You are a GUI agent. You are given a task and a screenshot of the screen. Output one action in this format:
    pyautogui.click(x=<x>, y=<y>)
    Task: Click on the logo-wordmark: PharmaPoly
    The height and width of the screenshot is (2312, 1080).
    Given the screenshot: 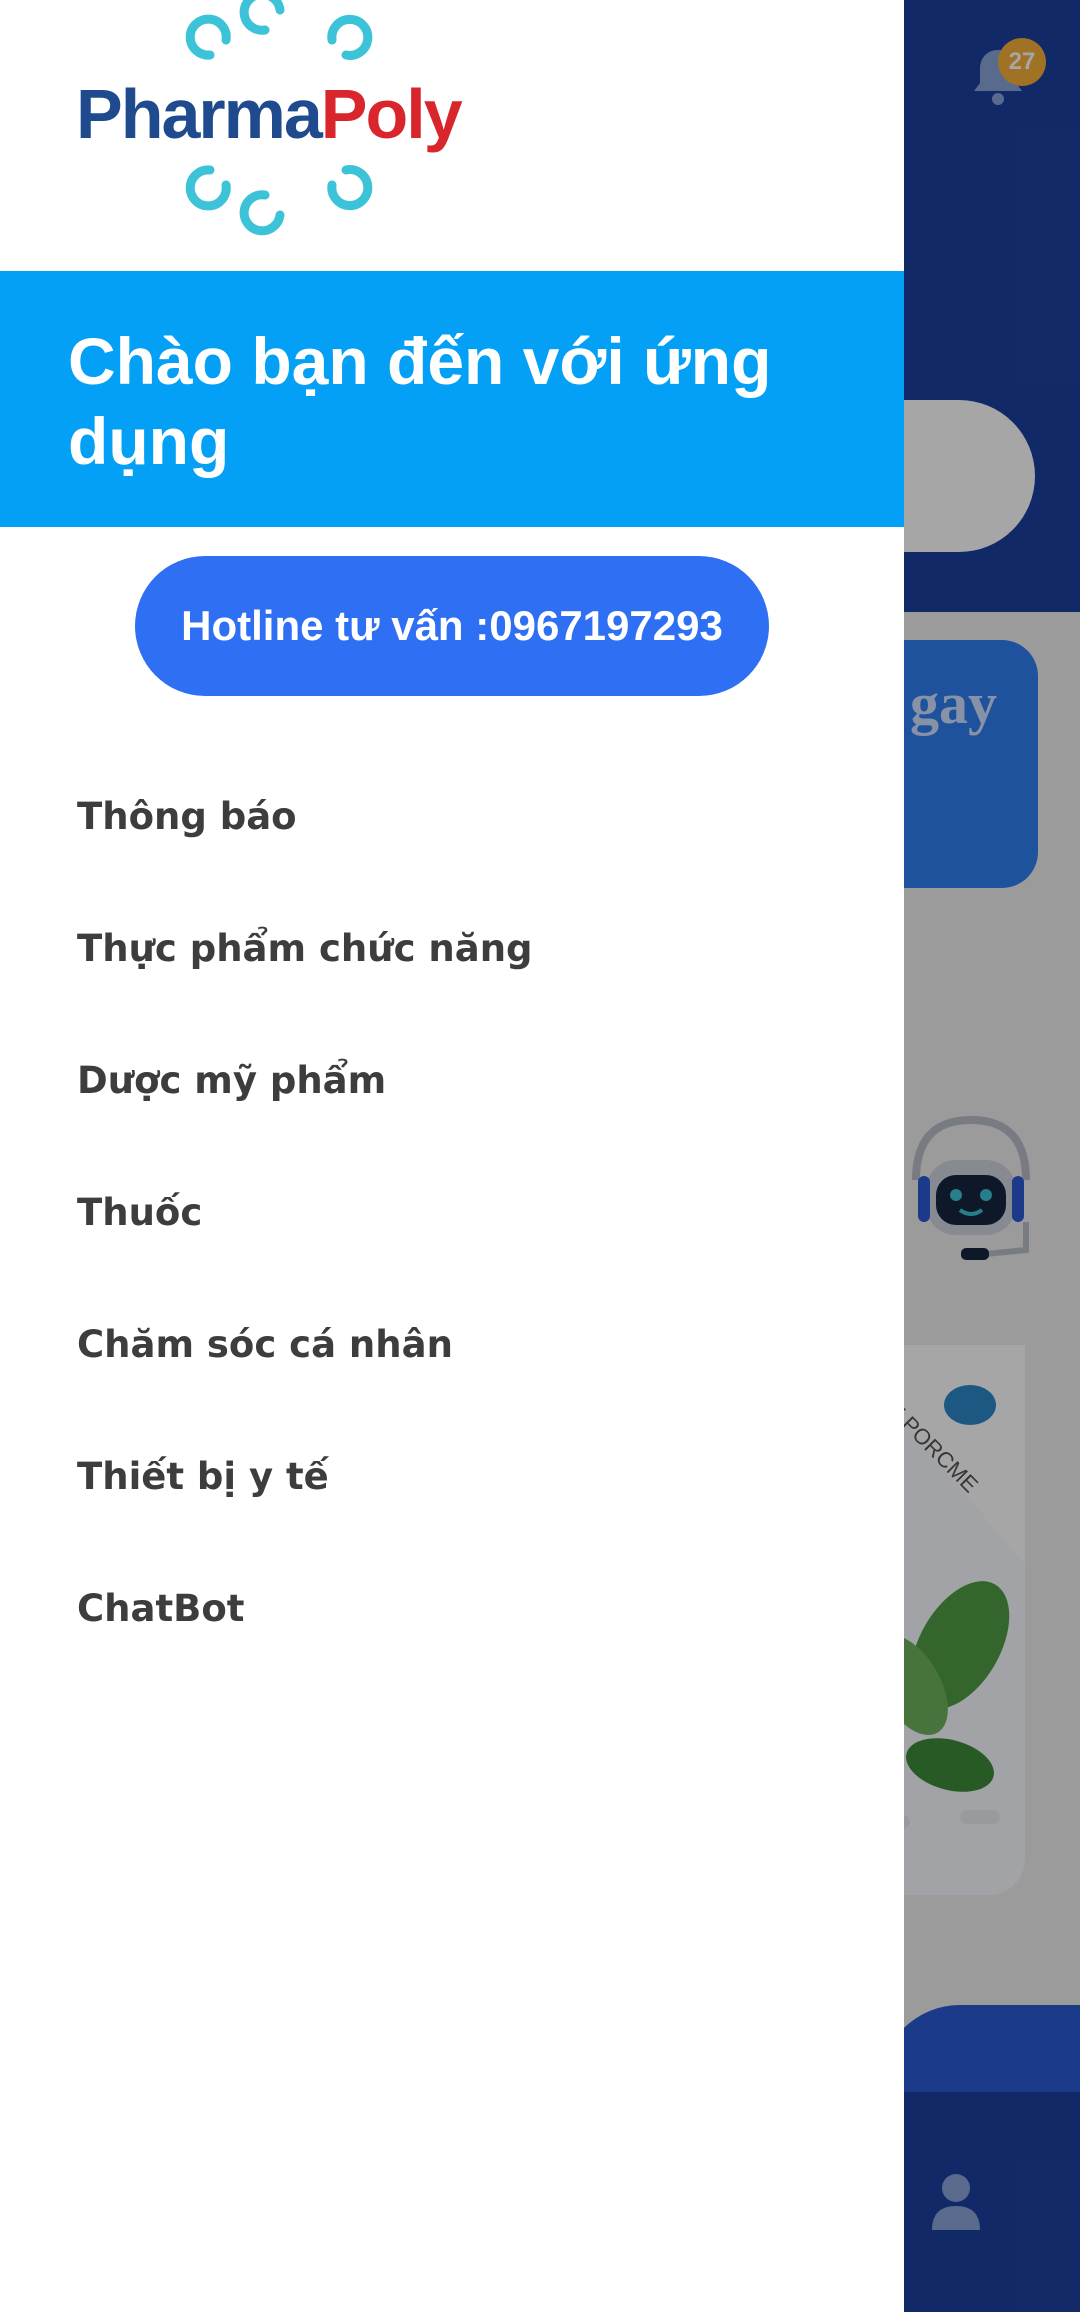 What is the action you would take?
    pyautogui.click(x=269, y=114)
    